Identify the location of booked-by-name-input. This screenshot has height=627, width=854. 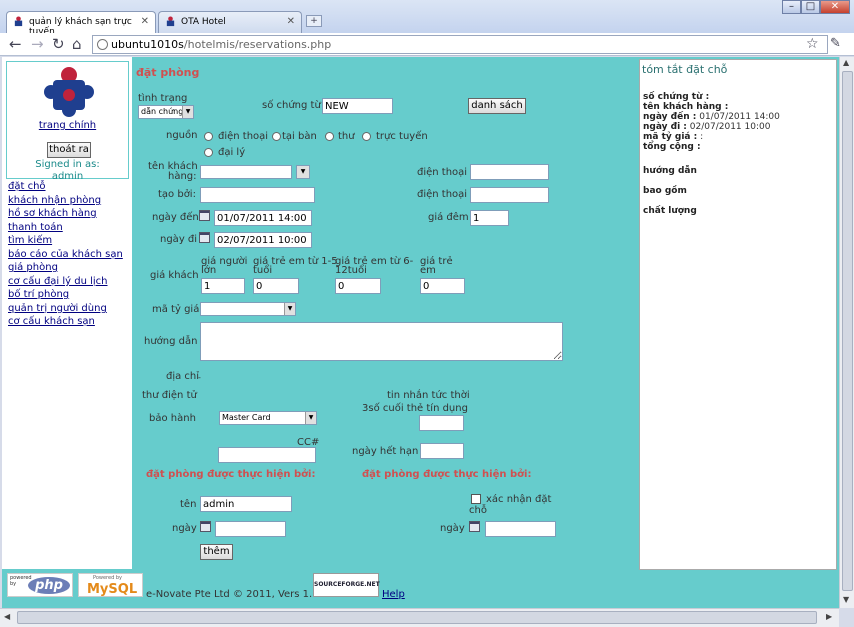
(246, 504).